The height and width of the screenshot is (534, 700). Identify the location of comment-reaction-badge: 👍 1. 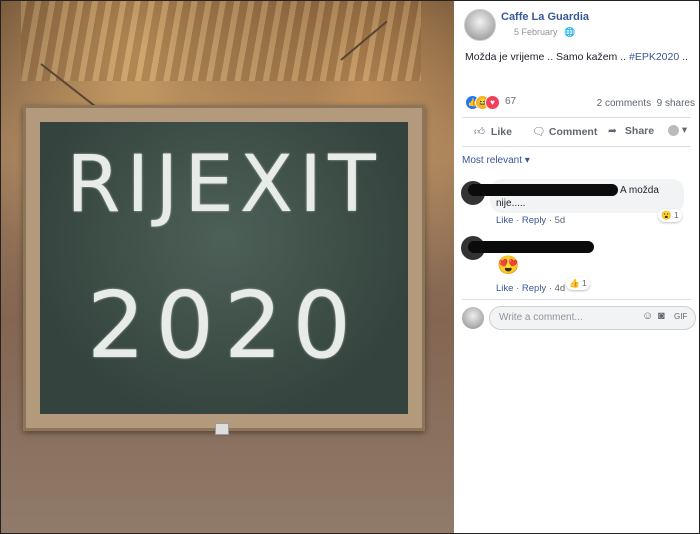
(578, 283).